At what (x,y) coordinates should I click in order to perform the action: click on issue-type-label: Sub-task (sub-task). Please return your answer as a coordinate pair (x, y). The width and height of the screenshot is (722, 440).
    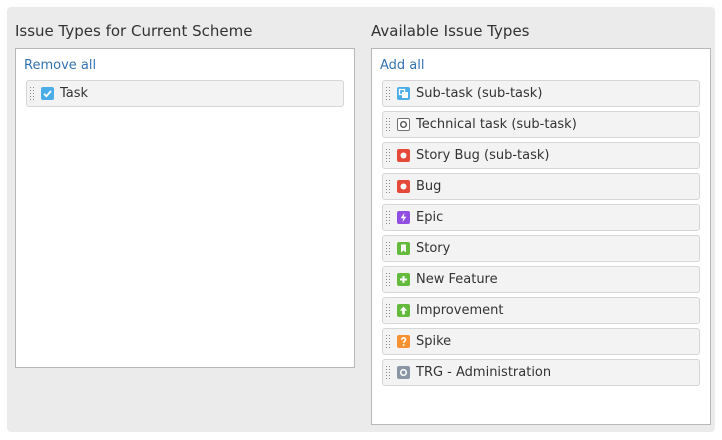
    Looking at the image, I should click on (479, 93).